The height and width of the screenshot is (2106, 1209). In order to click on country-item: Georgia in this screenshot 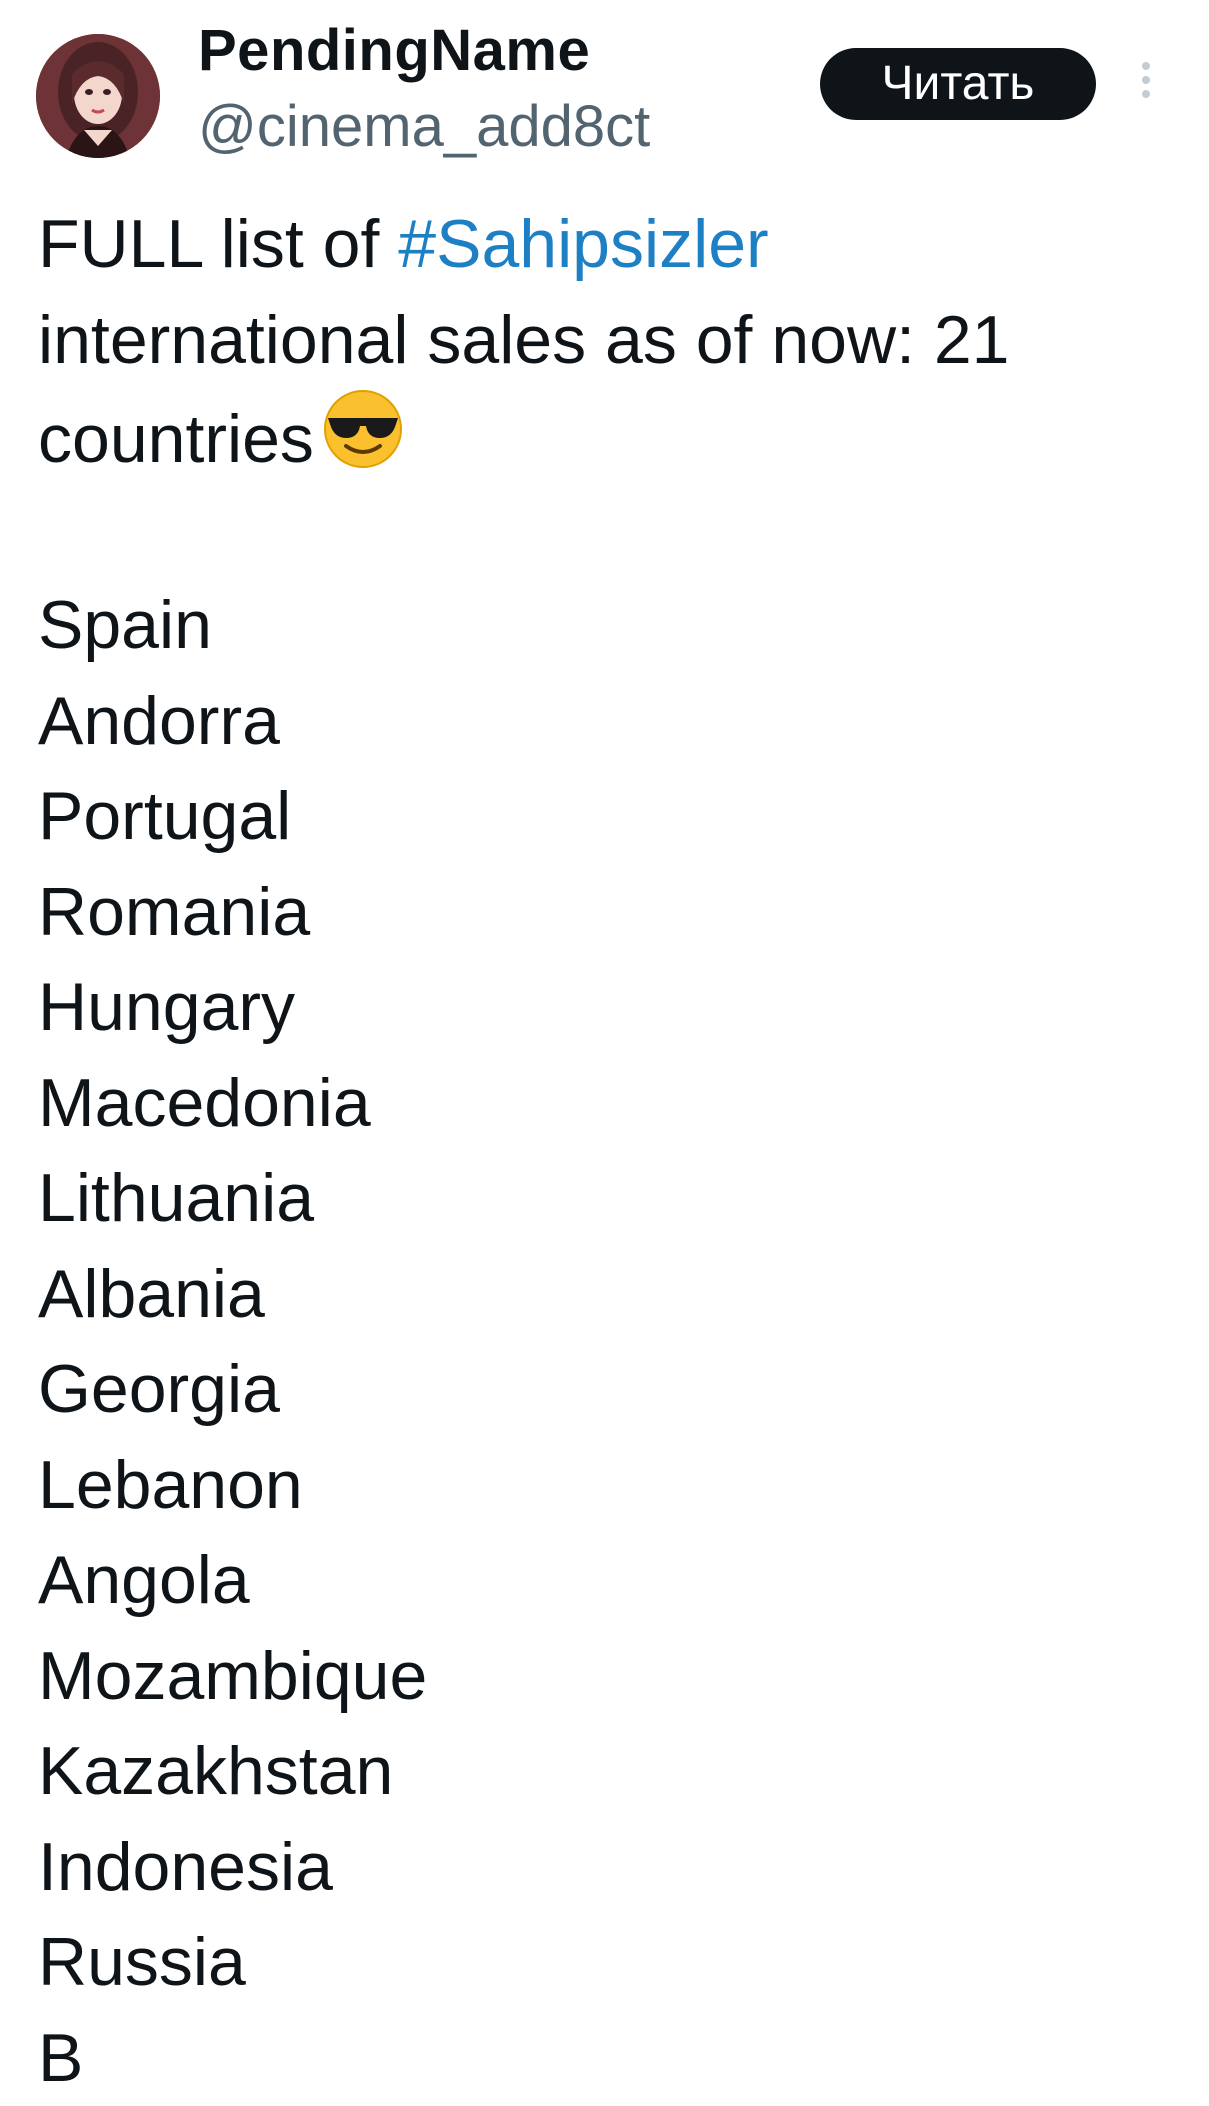, I will do `click(232, 1390)`.